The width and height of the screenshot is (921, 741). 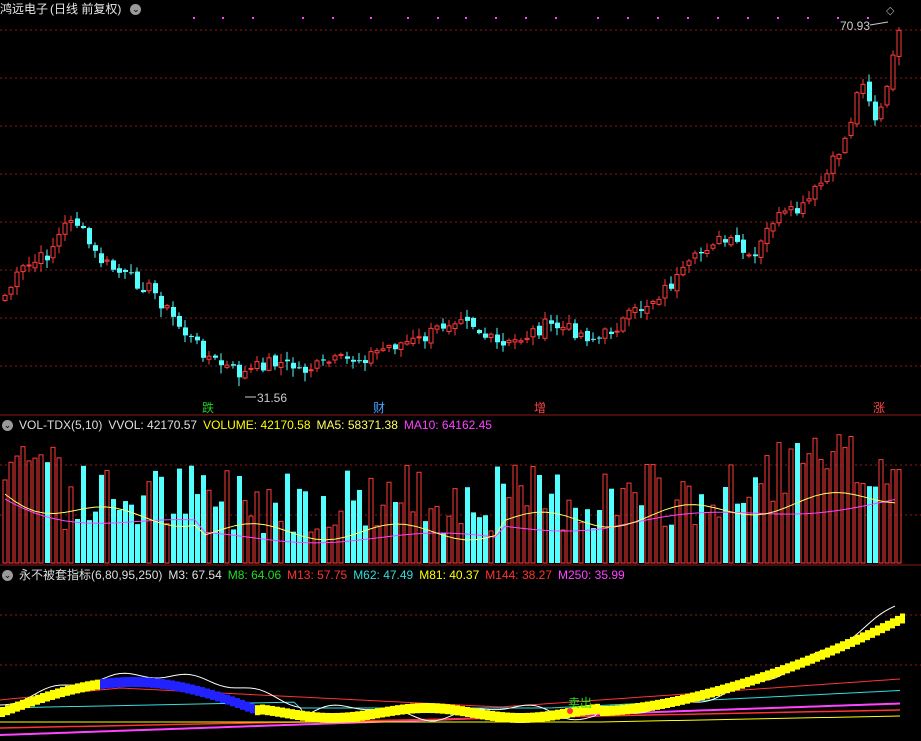 I want to click on volume-indicator-name: VOL-TDX(5,10), so click(x=60, y=425).